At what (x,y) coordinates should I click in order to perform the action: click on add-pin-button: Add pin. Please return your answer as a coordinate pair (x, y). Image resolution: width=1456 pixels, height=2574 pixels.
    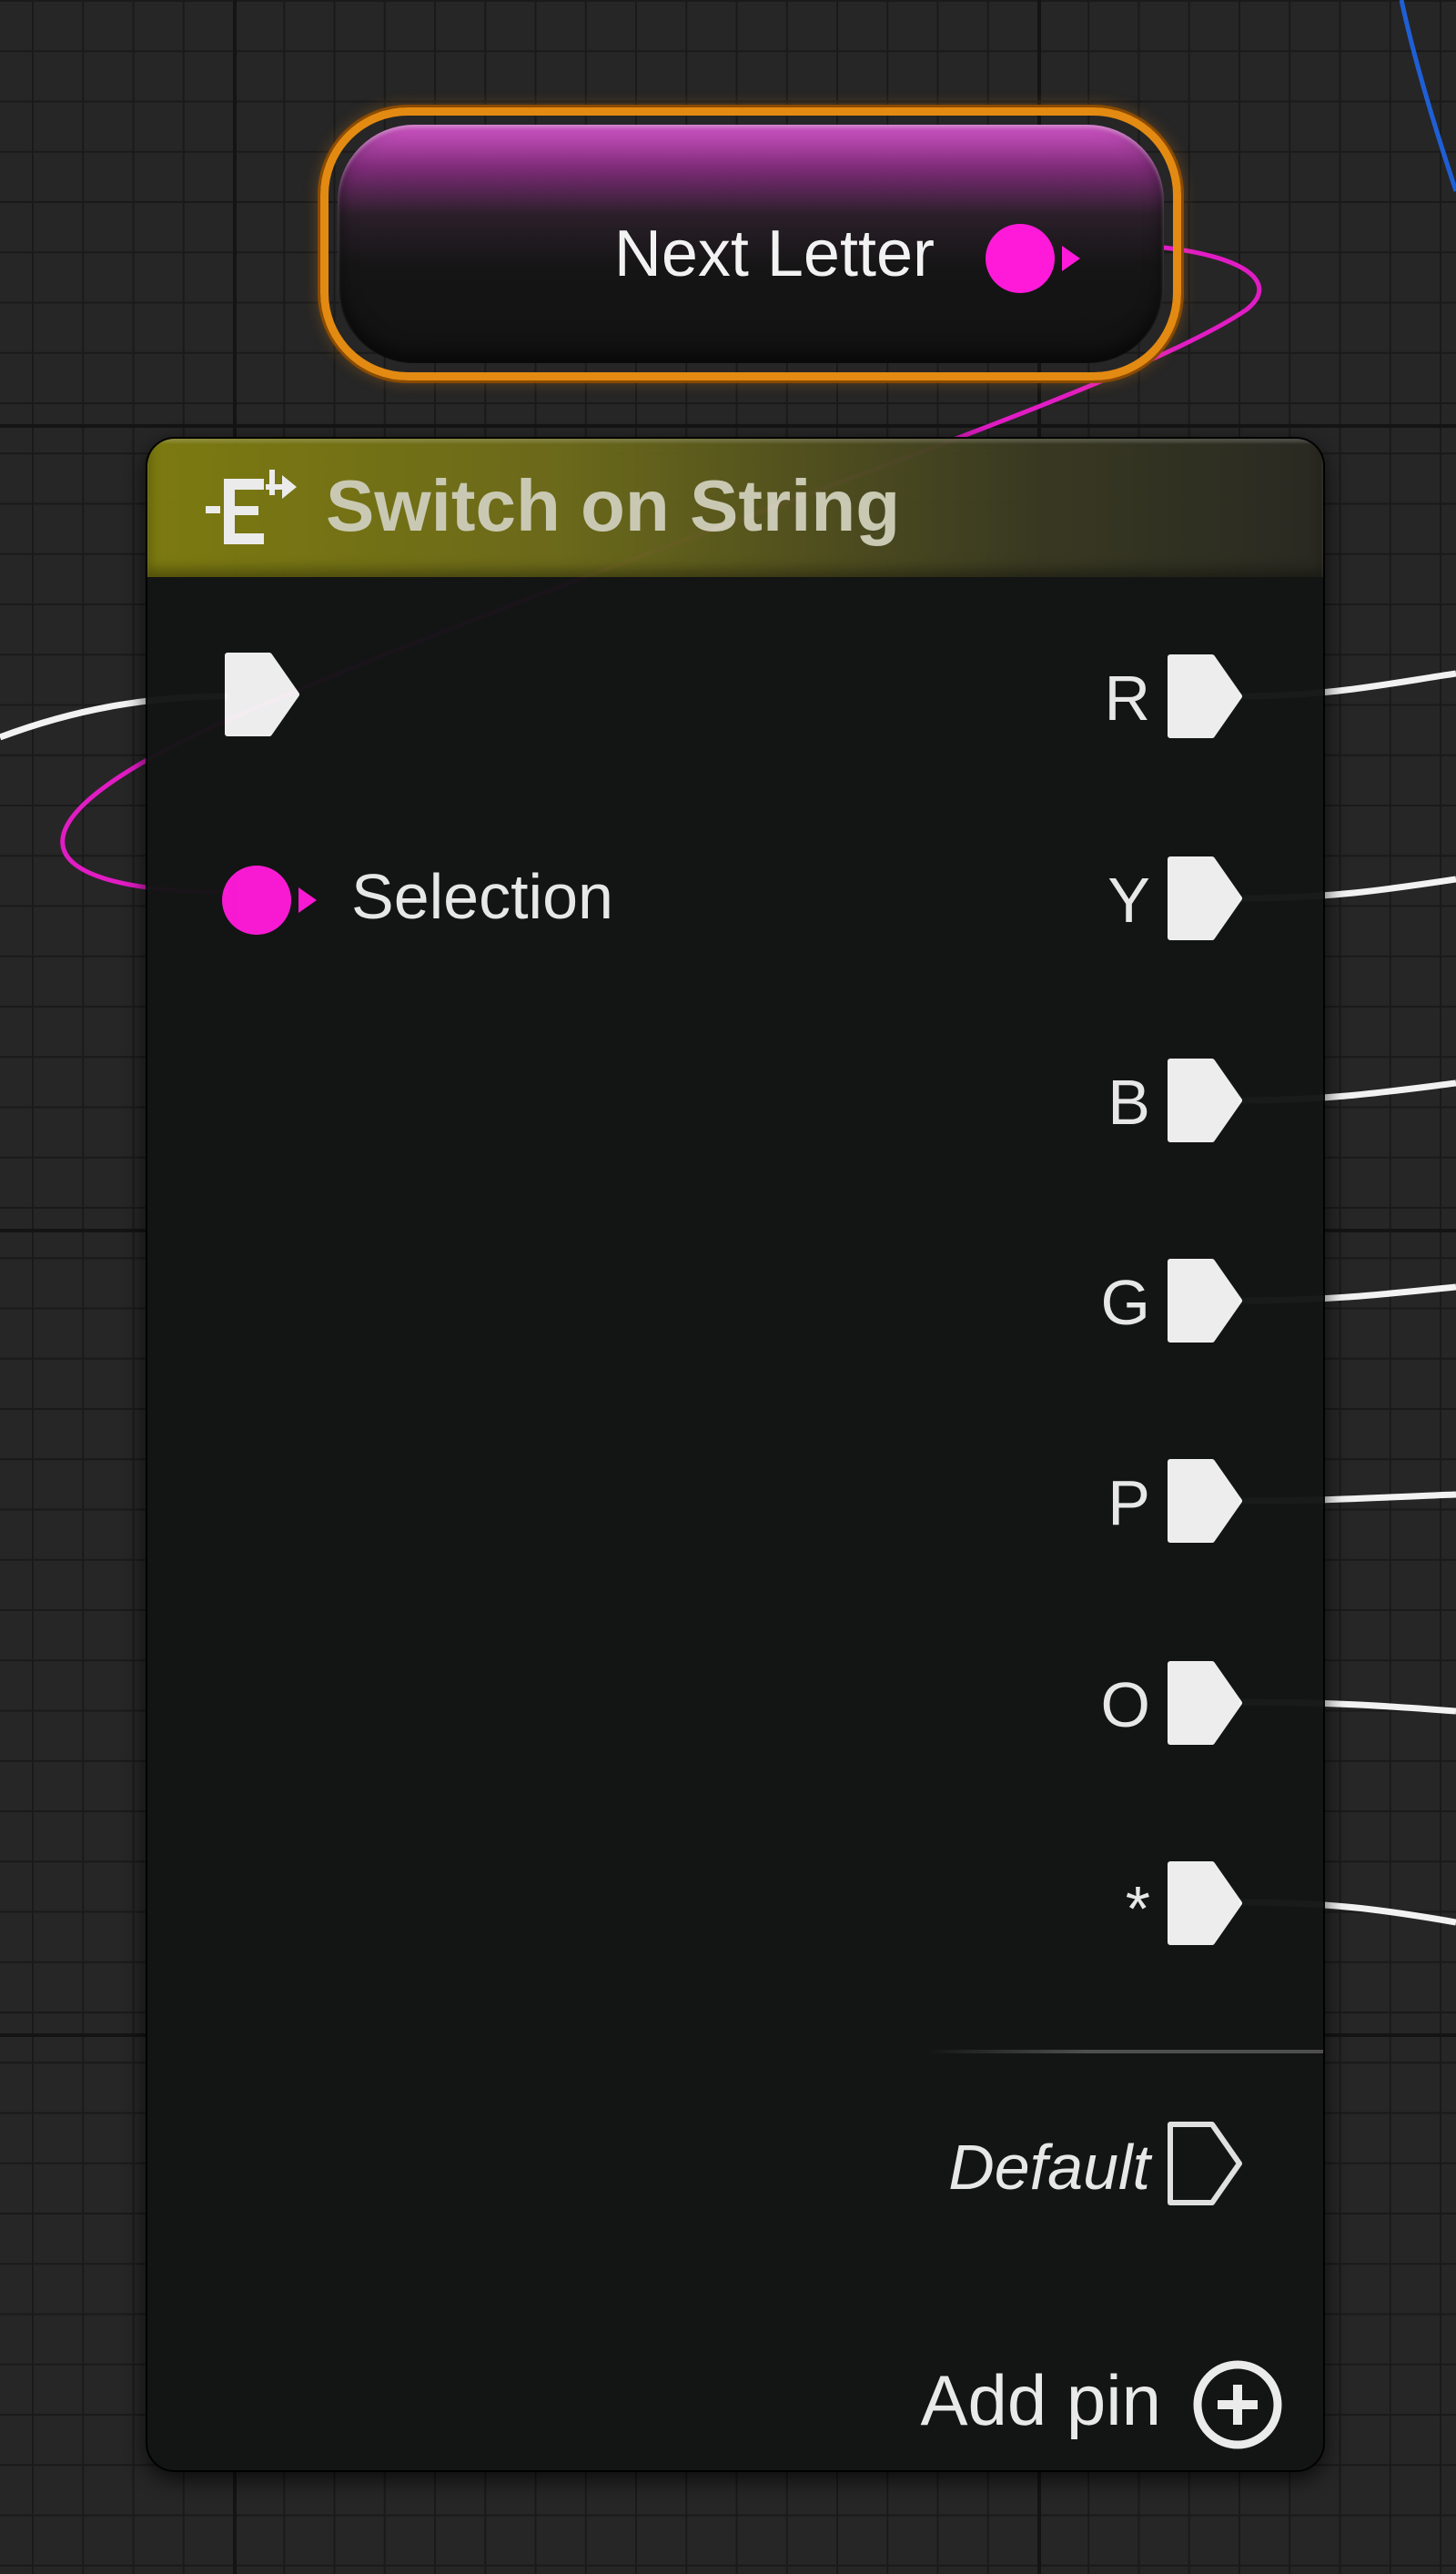
    Looking at the image, I should click on (1071, 2398).